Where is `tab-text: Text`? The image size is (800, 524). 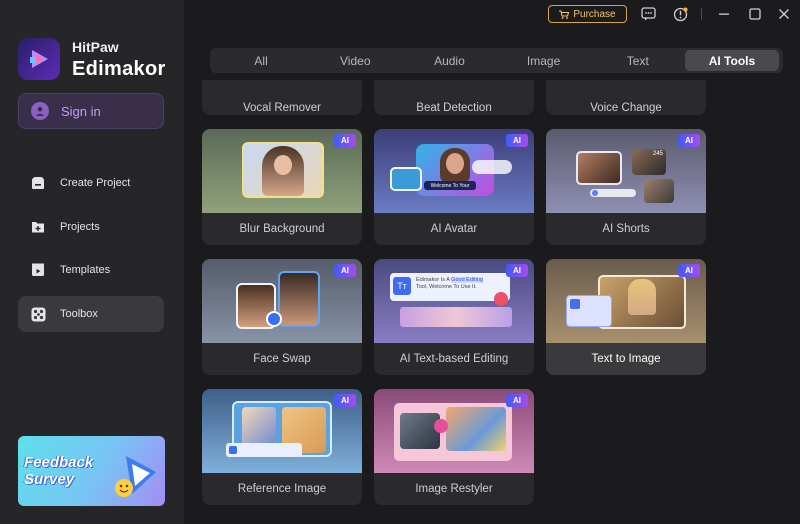 tab-text: Text is located at coordinates (638, 60).